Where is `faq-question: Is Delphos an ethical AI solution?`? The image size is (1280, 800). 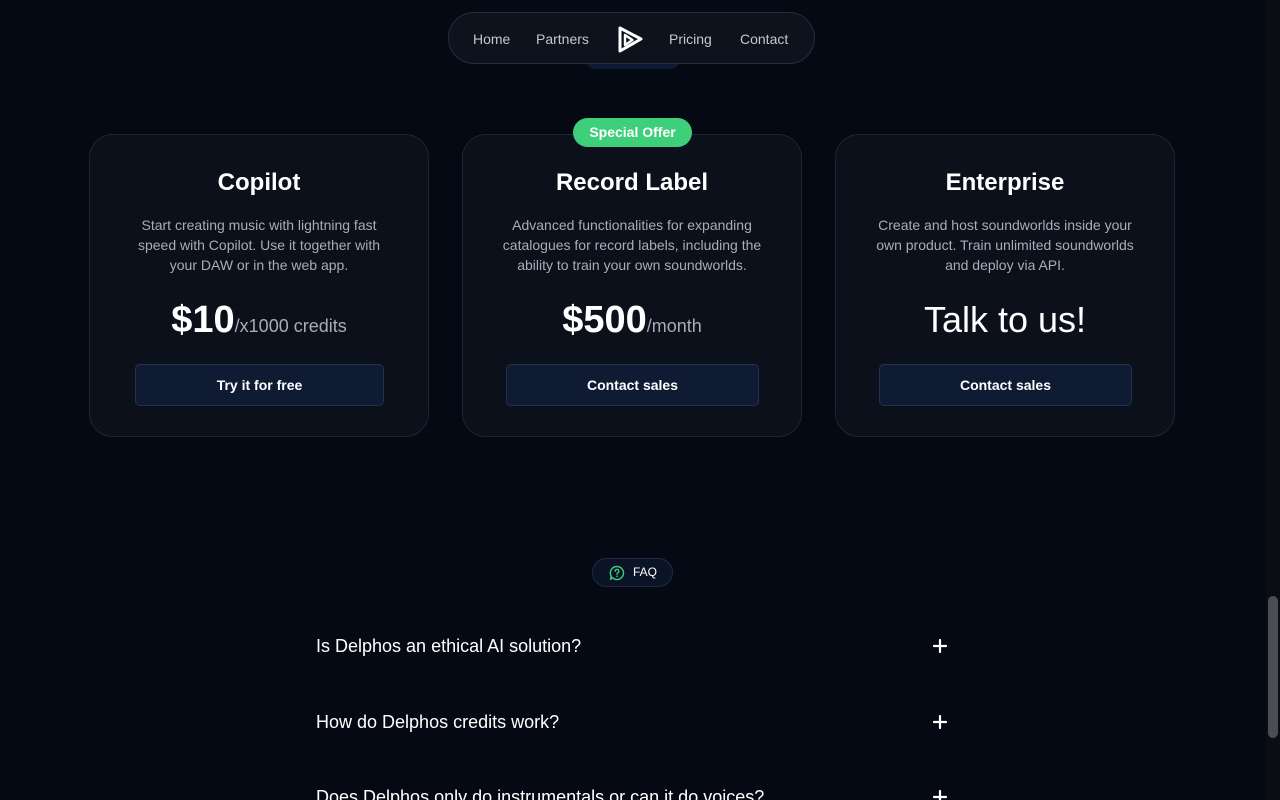 faq-question: Is Delphos an ethical AI solution? is located at coordinates (448, 646).